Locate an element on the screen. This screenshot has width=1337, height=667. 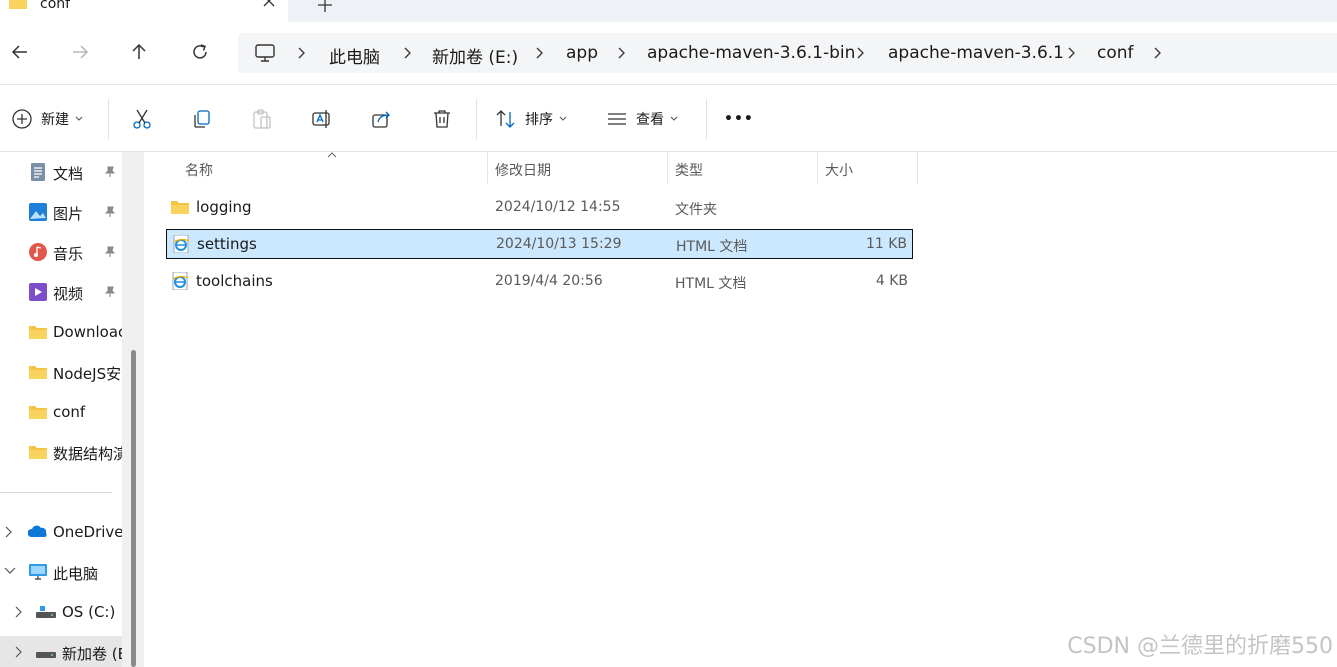
column-header-size: 大小 is located at coordinates (867, 168).